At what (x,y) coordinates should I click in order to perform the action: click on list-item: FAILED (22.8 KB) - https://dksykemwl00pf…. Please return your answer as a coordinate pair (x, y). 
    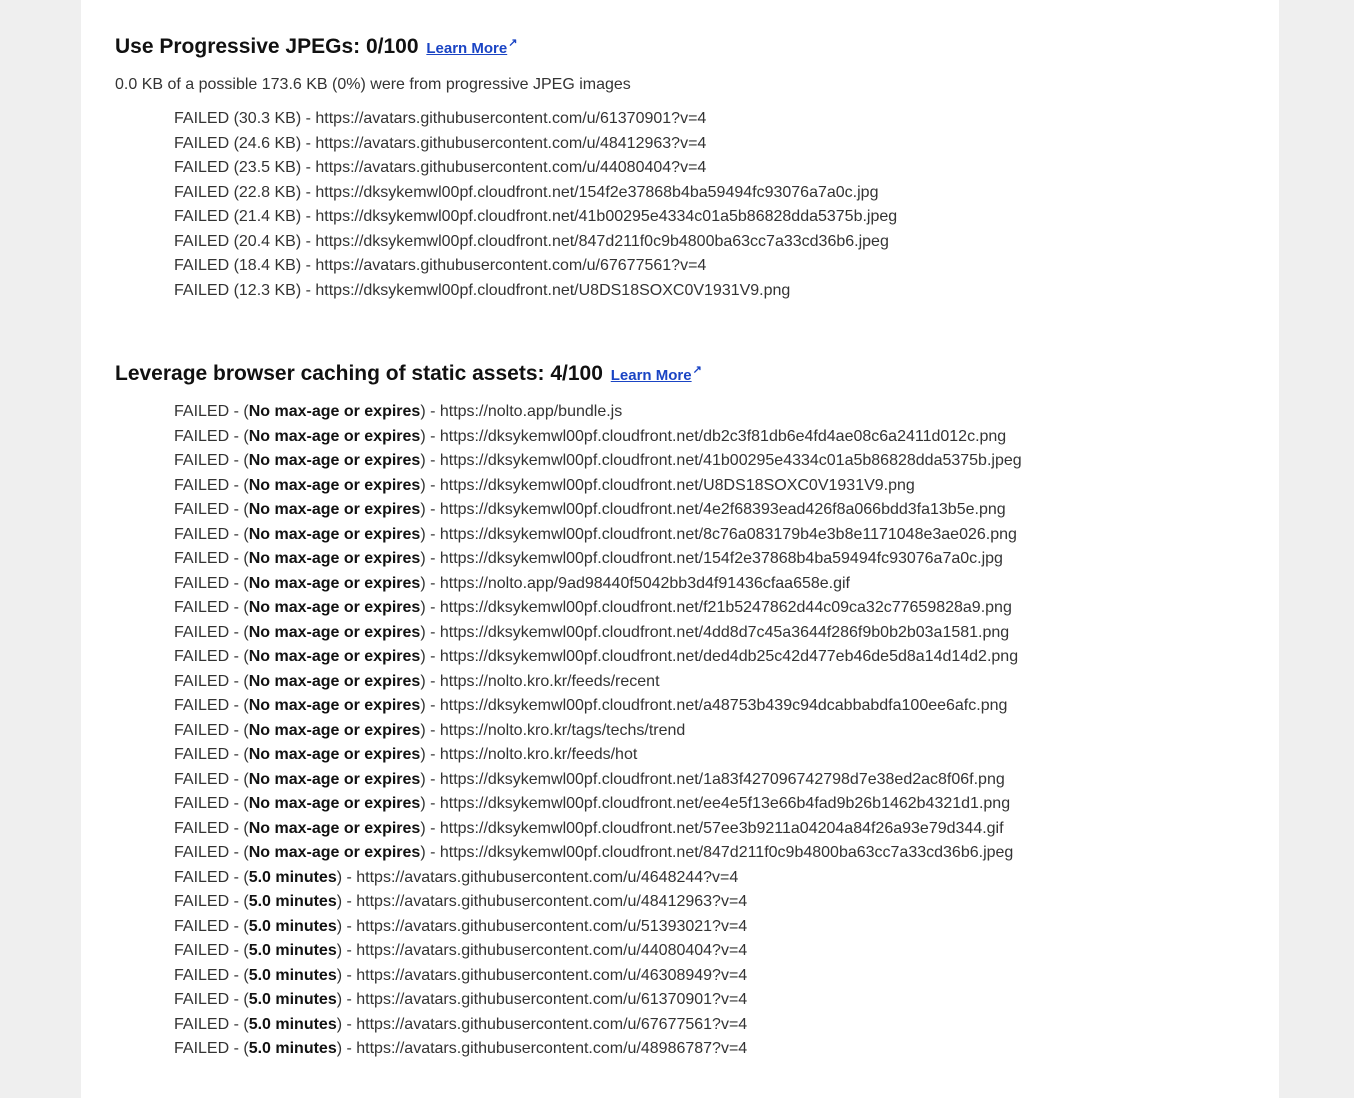
    Looking at the image, I should click on (526, 192).